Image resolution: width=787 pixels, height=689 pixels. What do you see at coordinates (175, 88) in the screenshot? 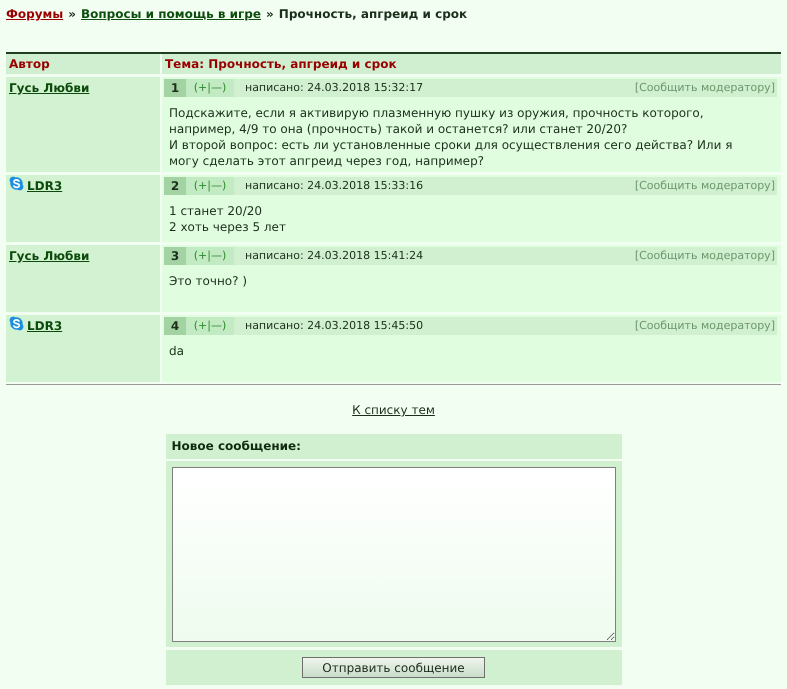
I see `post-number: 1` at bounding box center [175, 88].